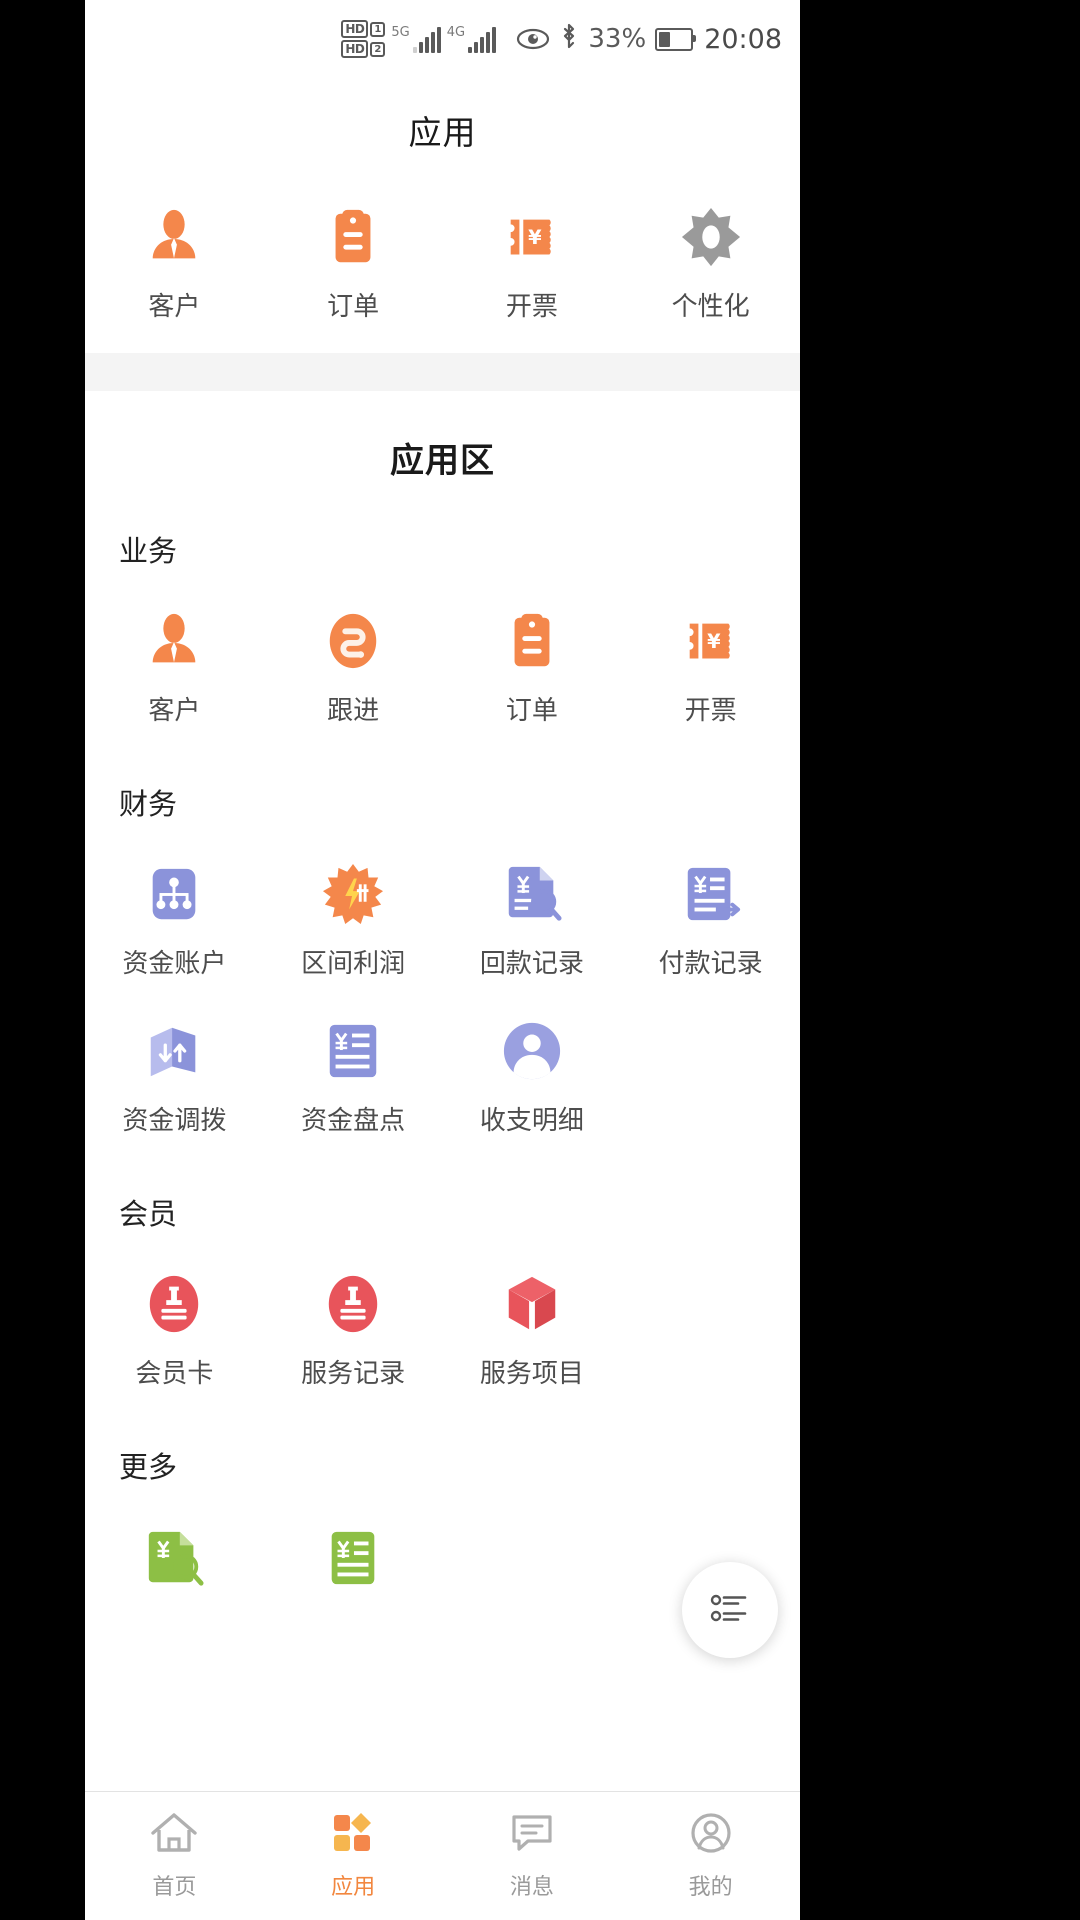 This screenshot has height=1920, width=1080. Describe the element at coordinates (174, 894) in the screenshot. I see `account-tree-icon` at that location.